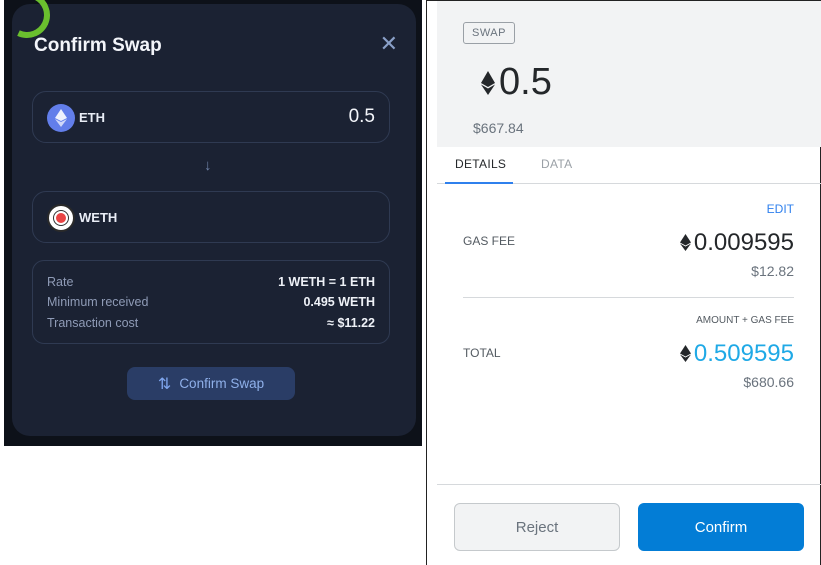  Describe the element at coordinates (556, 164) in the screenshot. I see `tab-data: DATA` at that location.